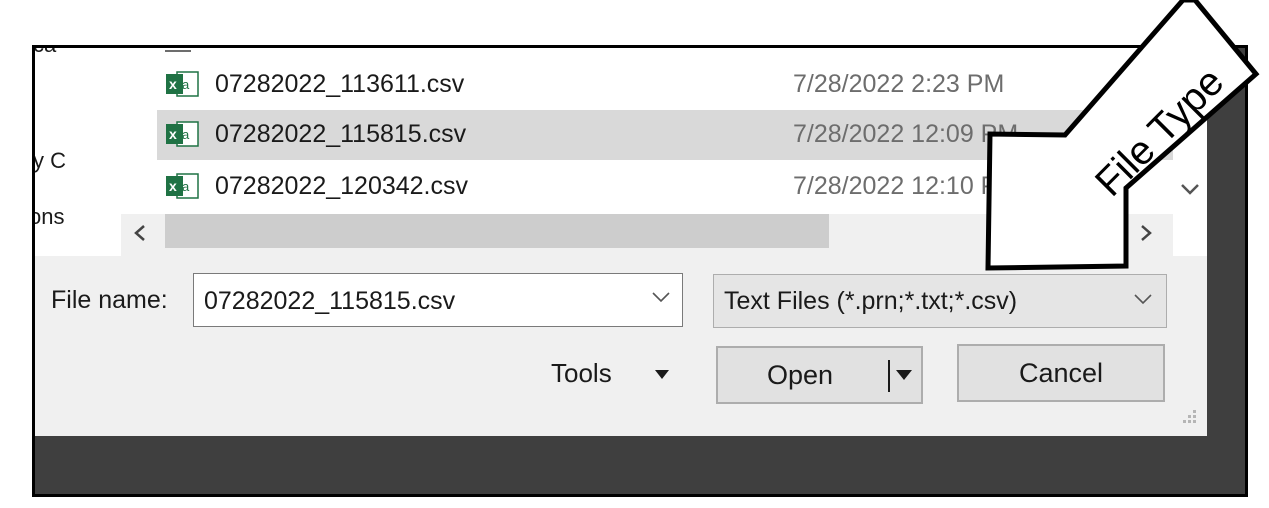 This screenshot has height=508, width=1269. What do you see at coordinates (870, 301) in the screenshot?
I see `file-type-value: Text Files (*.prn;*.txt;*.csv)` at bounding box center [870, 301].